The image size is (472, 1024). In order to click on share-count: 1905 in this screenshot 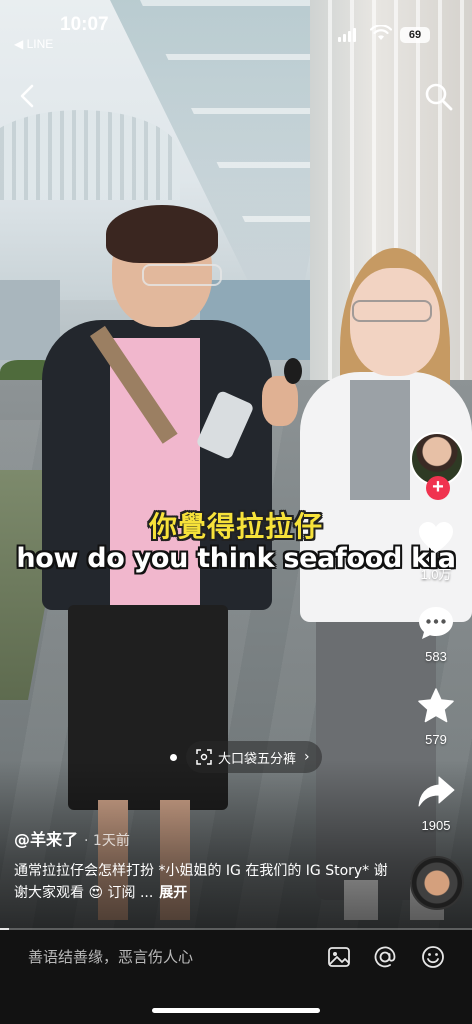, I will do `click(436, 825)`.